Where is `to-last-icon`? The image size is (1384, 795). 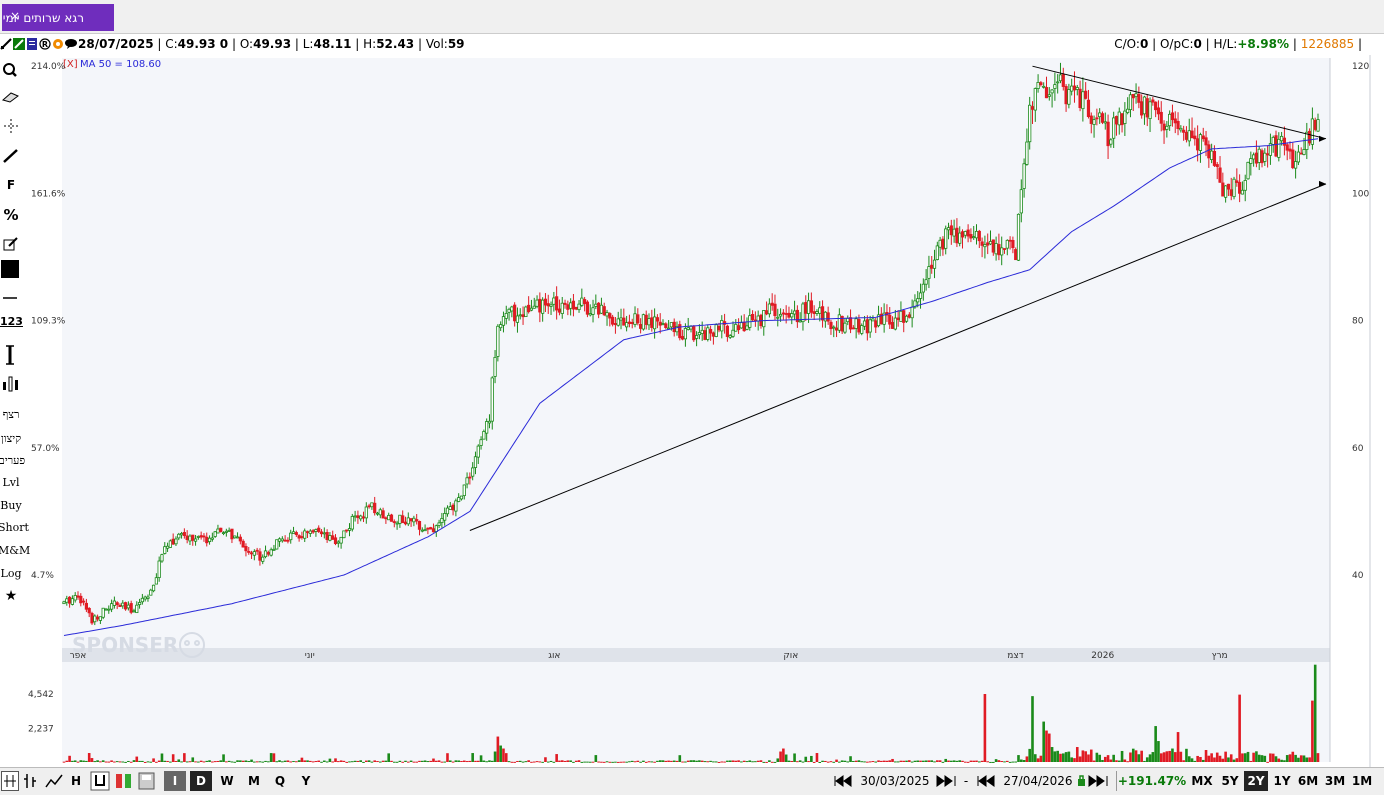 to-last-icon is located at coordinates (1095, 781).